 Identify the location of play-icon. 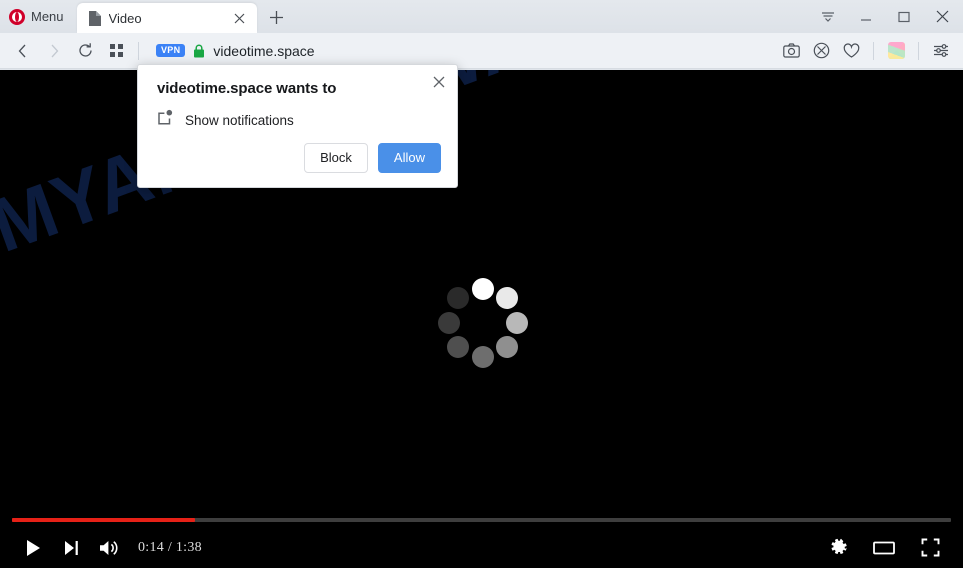
(33, 548).